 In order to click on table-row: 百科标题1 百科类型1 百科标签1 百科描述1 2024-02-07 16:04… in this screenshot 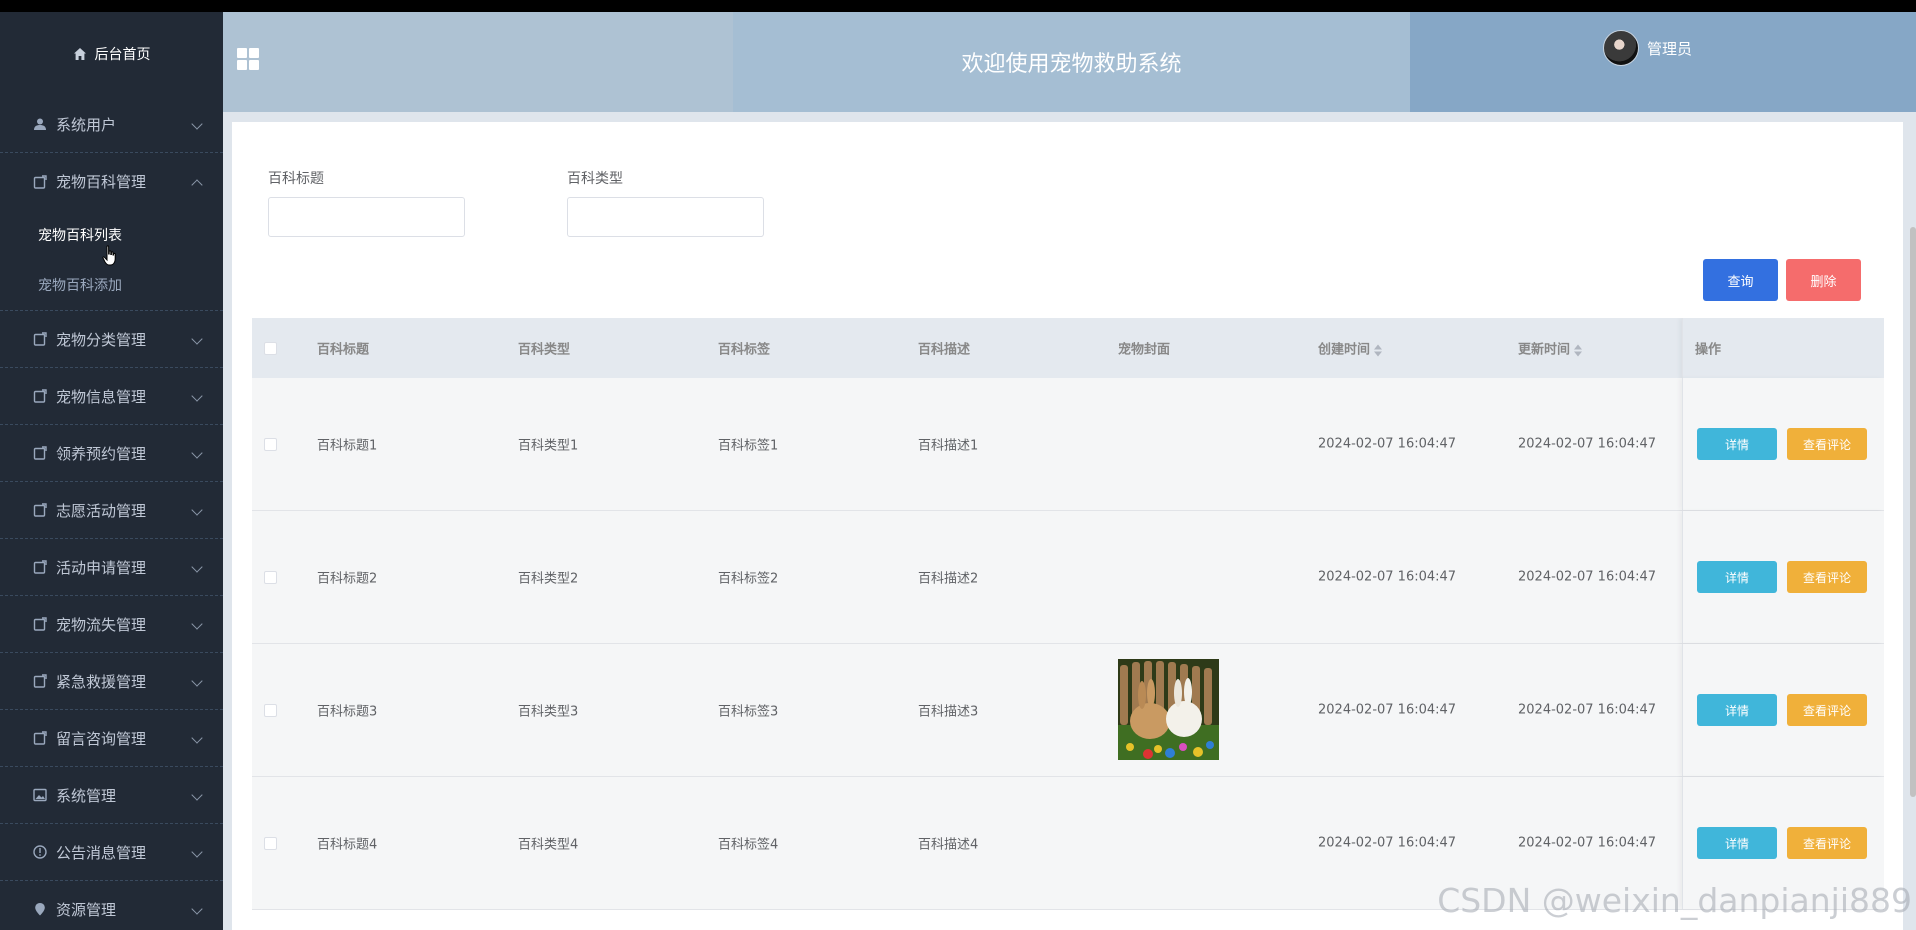, I will do `click(1068, 444)`.